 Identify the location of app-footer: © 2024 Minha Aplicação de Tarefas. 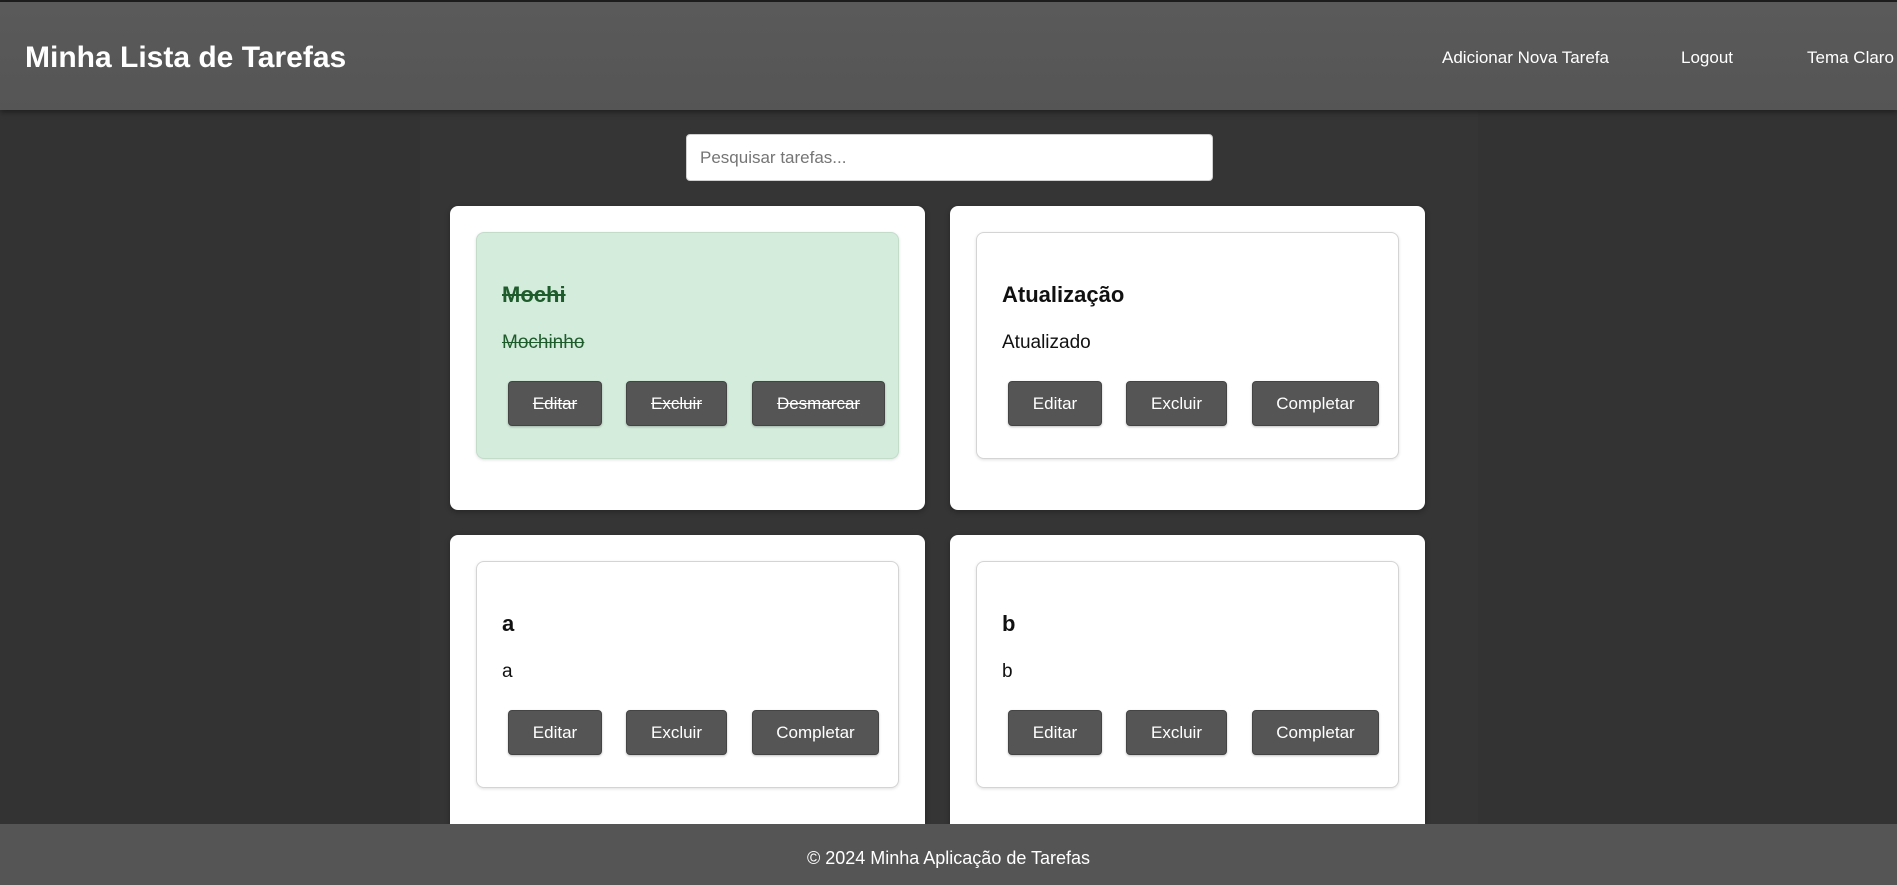
(948, 854).